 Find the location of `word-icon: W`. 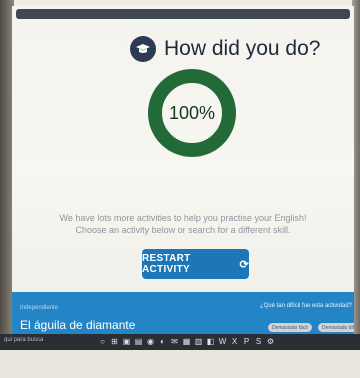

word-icon: W is located at coordinates (222, 341).